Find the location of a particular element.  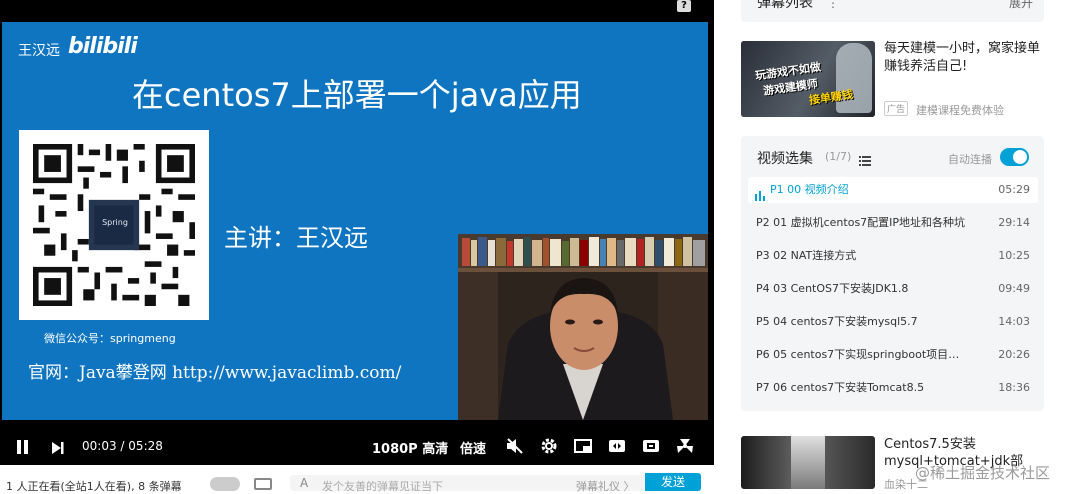

danmaku-etiquette-link: 弹幕礼仪 〉 is located at coordinates (605, 486).